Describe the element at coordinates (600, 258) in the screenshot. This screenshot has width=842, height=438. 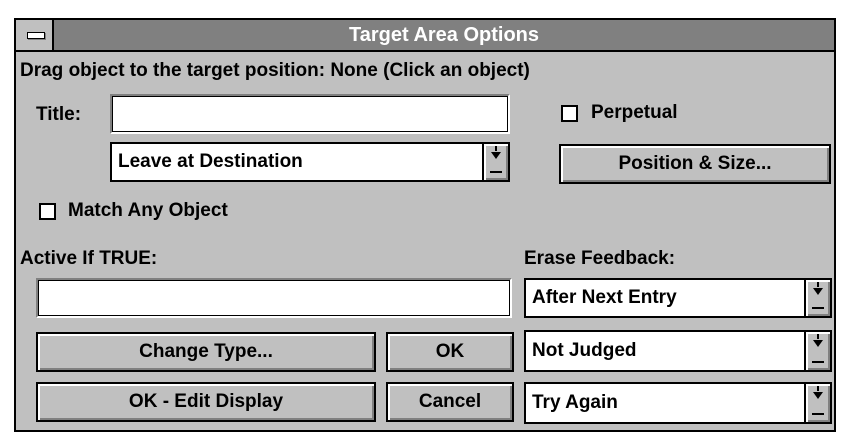
I see `erase-feedback-label: Erase Feedback:` at that location.